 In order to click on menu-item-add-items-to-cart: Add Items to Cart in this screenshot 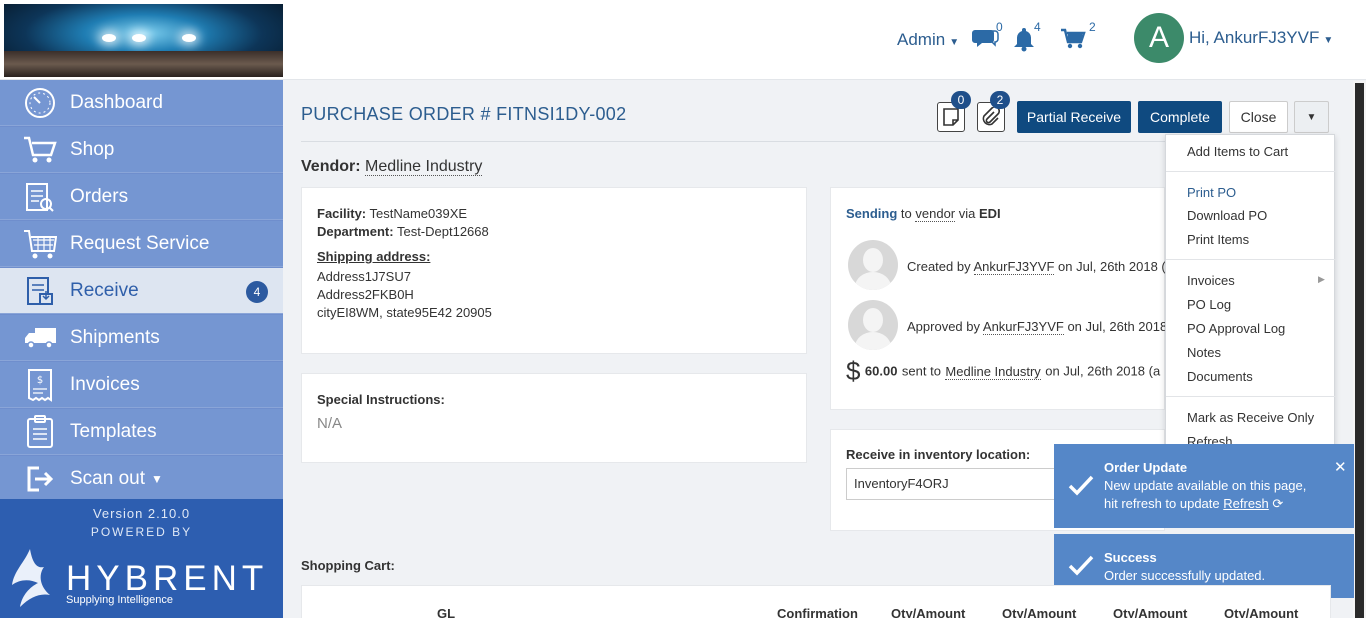, I will do `click(1237, 151)`.